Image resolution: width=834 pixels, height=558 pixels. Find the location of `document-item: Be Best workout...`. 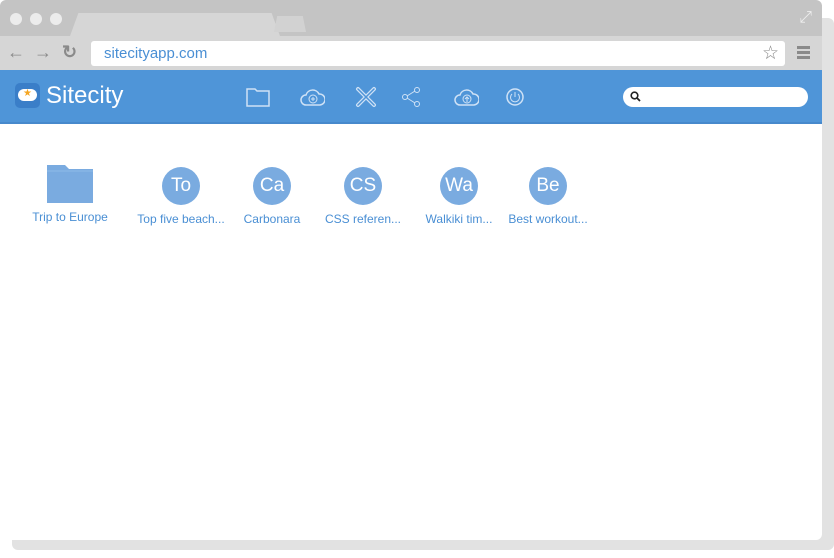

document-item: Be Best workout... is located at coordinates (548, 195).